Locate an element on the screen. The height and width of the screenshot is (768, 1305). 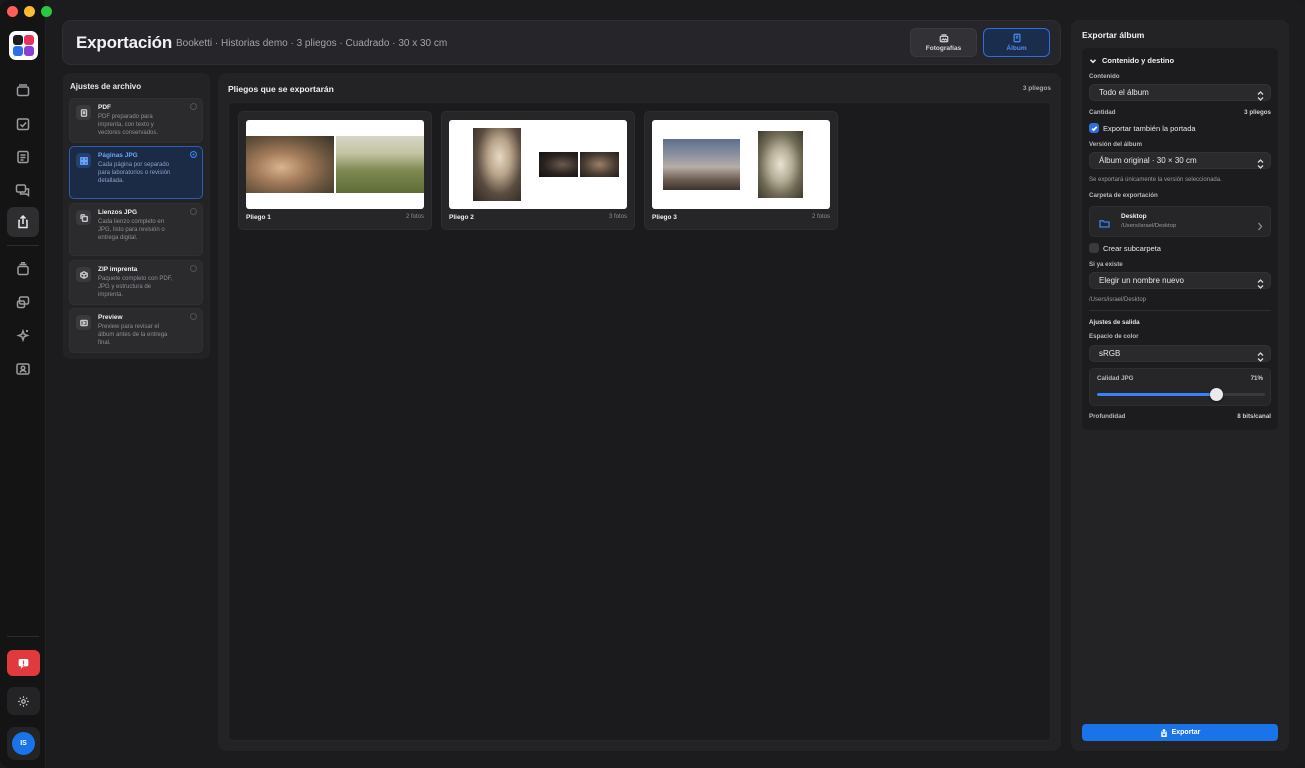
left-rail: IS is located at coordinates (23, 384).